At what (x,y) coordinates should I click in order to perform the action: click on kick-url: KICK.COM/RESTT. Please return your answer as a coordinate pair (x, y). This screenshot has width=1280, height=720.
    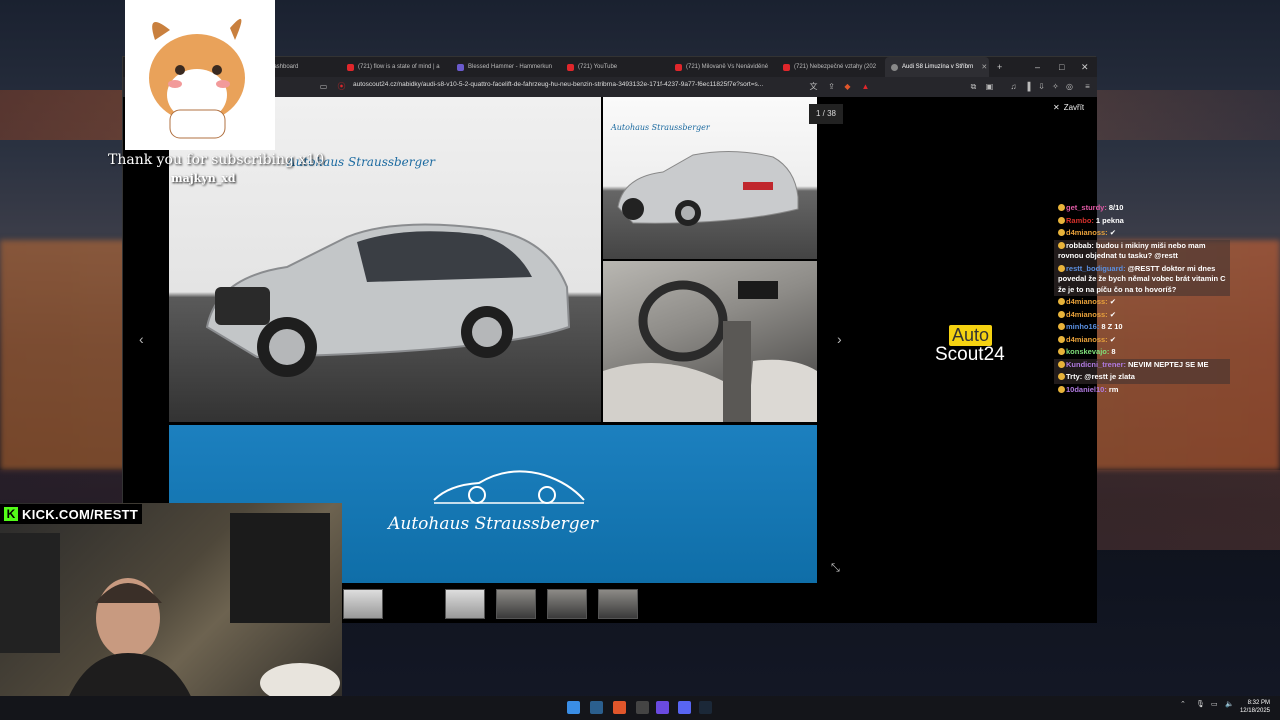
    Looking at the image, I should click on (80, 514).